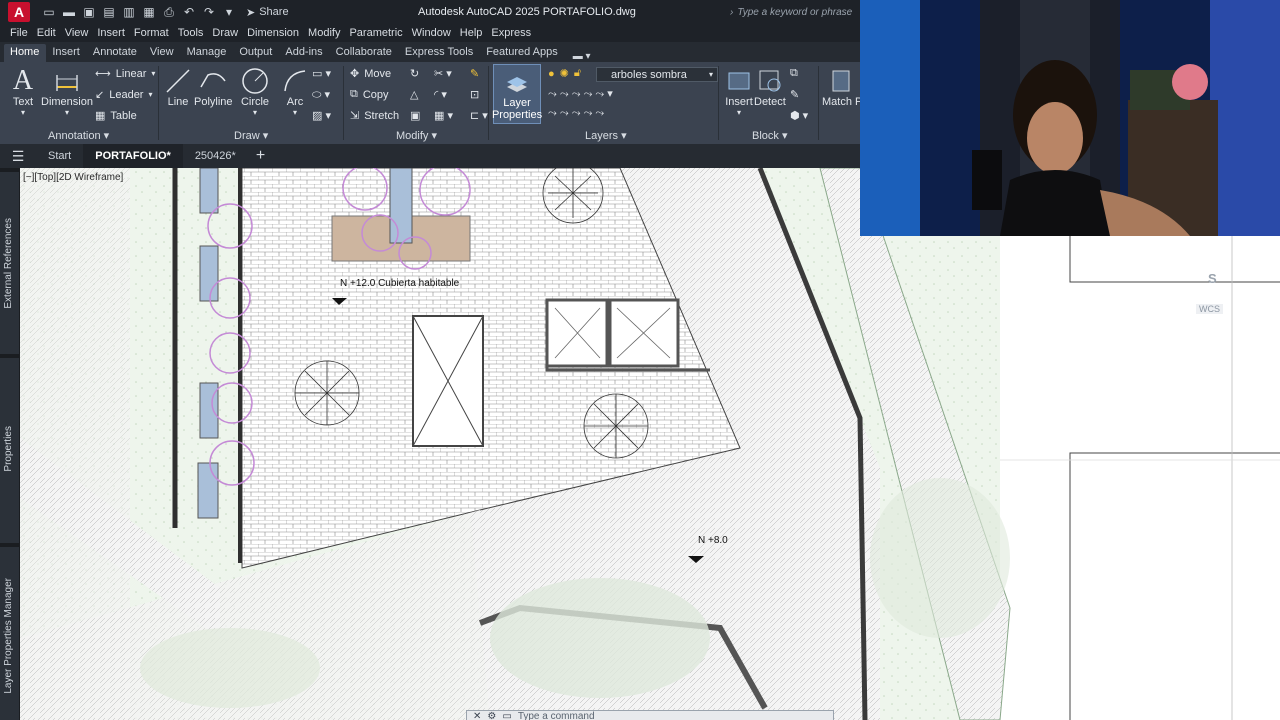  What do you see at coordinates (277, 33) in the screenshot?
I see `menu-dimension: Dimension` at bounding box center [277, 33].